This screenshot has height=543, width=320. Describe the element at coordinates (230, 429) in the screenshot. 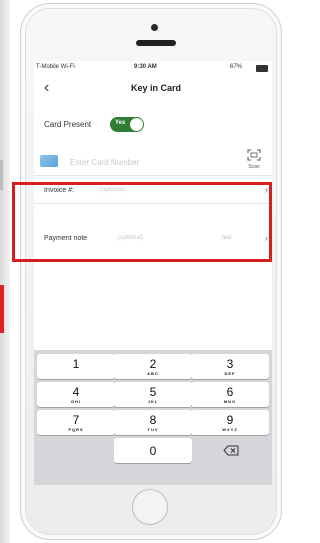

I see `key-letters: WXYZ` at that location.